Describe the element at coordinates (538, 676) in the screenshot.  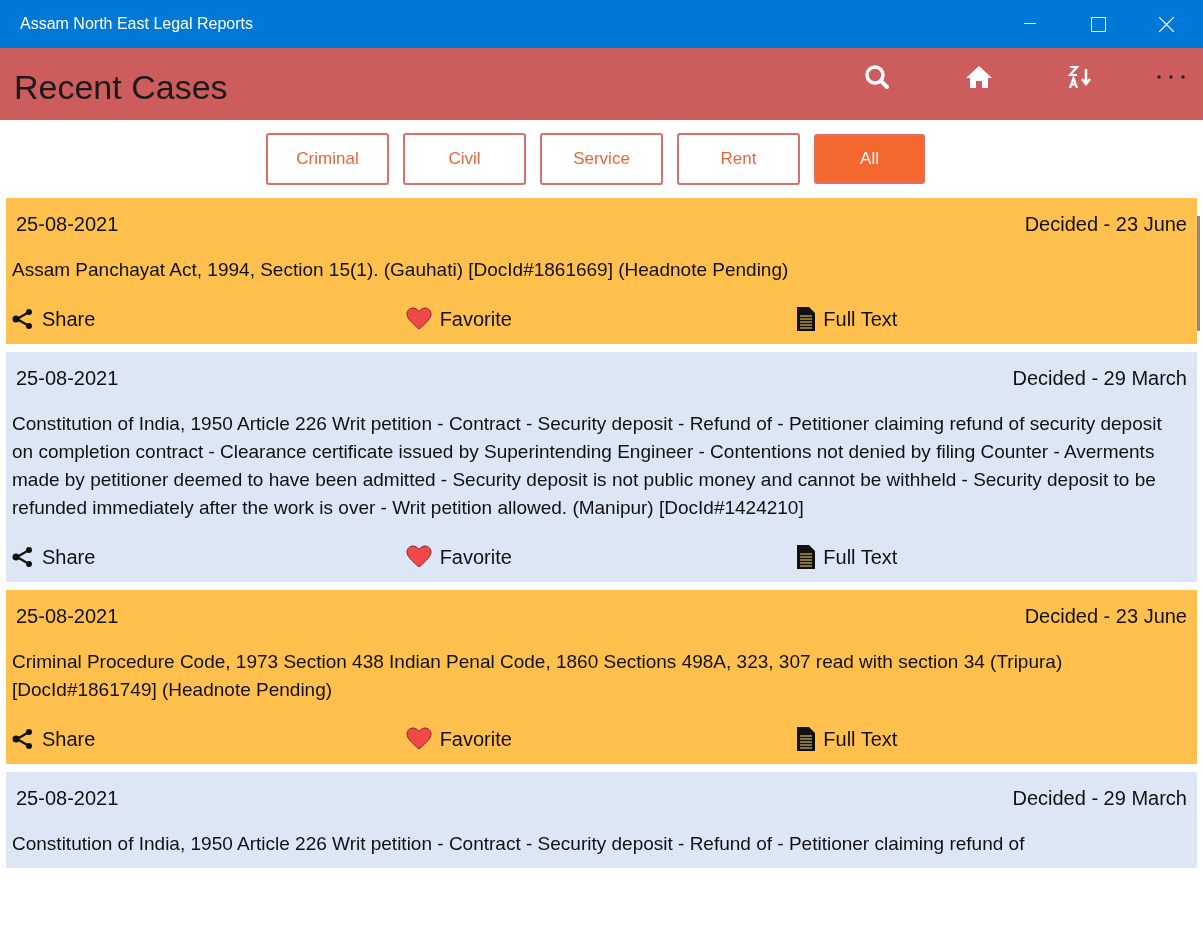
I see `case-headnote: Criminal Procedure Code, 1973 Section 438 Indian Penal Code, 1860 Sections 498A, 323, 307 read with section 34 (Tripura) [DocId#1861749] (Headnote Pending)` at that location.